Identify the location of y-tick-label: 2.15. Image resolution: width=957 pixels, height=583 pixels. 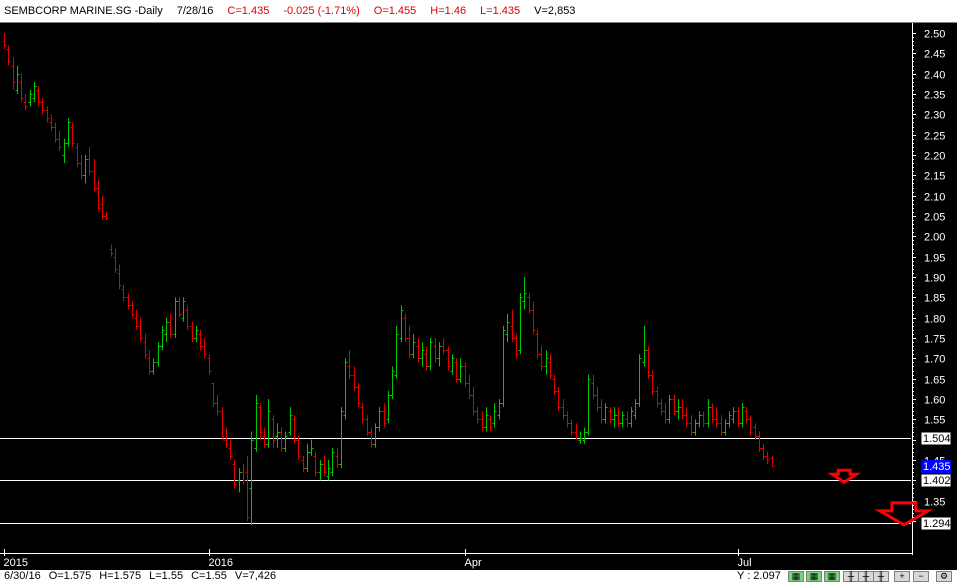
(934, 177).